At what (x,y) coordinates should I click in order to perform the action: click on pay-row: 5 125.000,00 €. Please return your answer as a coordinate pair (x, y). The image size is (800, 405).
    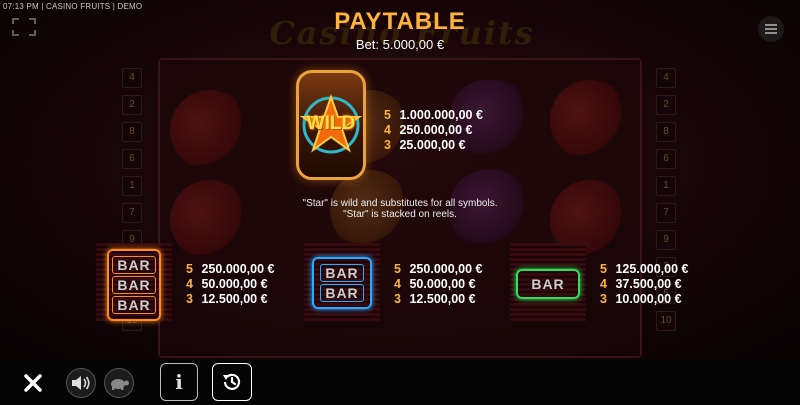
    Looking at the image, I should click on (644, 269).